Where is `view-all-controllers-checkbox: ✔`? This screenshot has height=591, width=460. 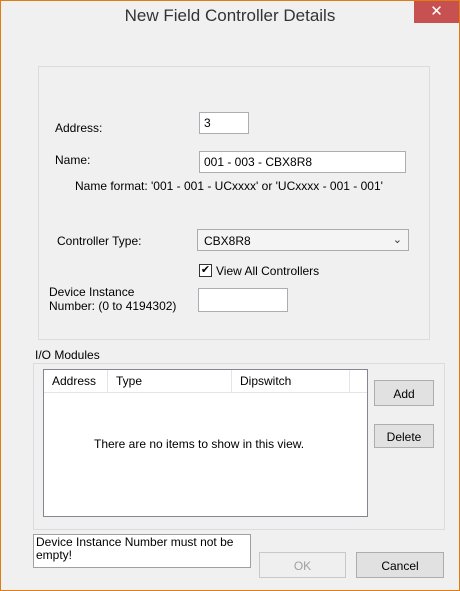
view-all-controllers-checkbox: ✔ is located at coordinates (205, 270).